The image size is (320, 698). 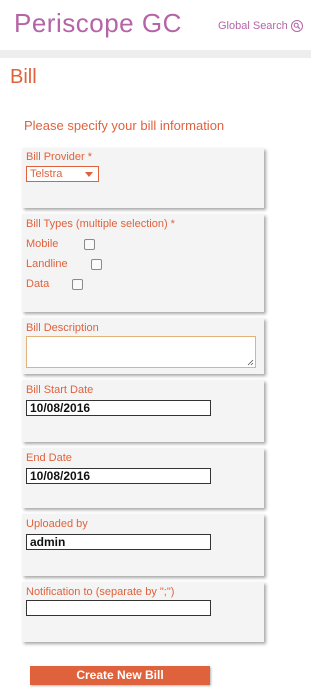 I want to click on uploaded-by-card: Uploaded by admin, so click(x=143, y=545).